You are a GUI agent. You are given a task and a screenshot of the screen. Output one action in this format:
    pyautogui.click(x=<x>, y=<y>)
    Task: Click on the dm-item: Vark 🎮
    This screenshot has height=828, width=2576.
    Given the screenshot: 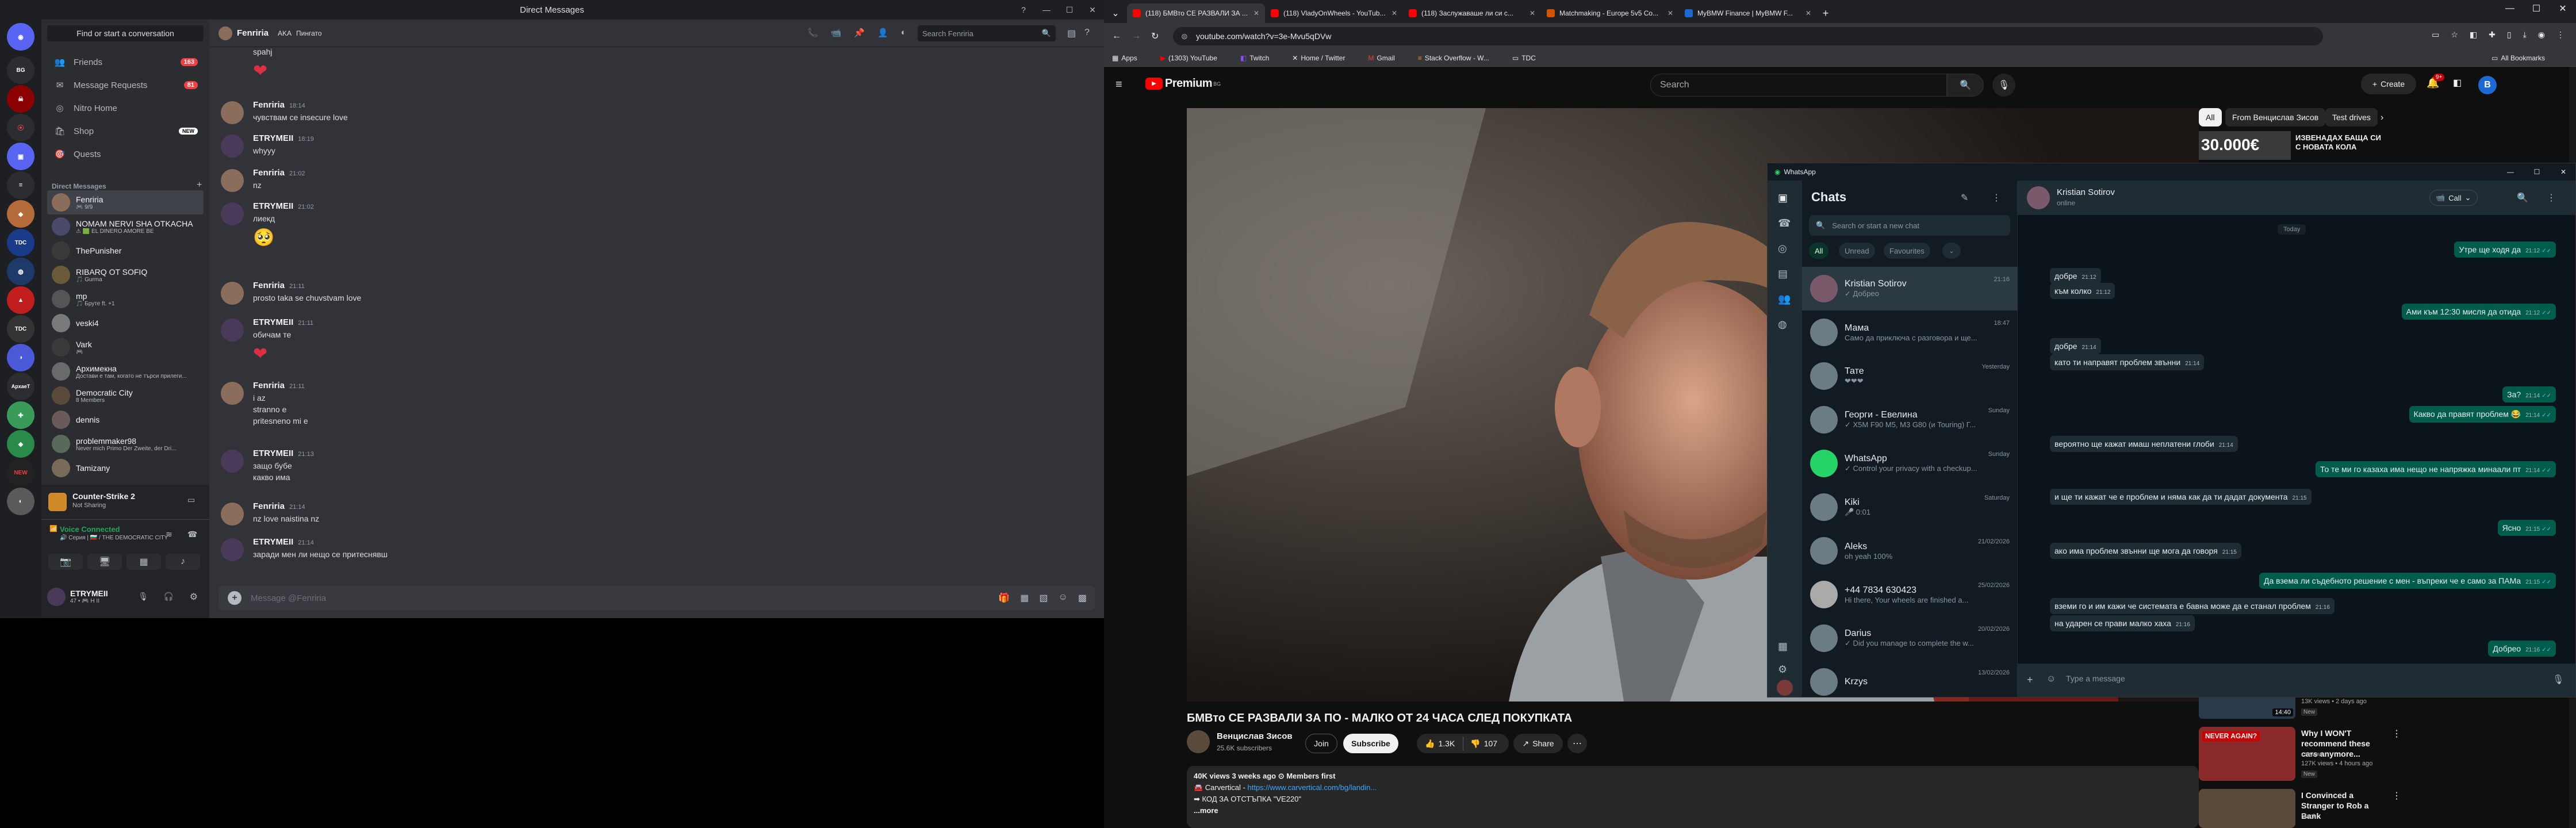 What is the action you would take?
    pyautogui.click(x=125, y=347)
    